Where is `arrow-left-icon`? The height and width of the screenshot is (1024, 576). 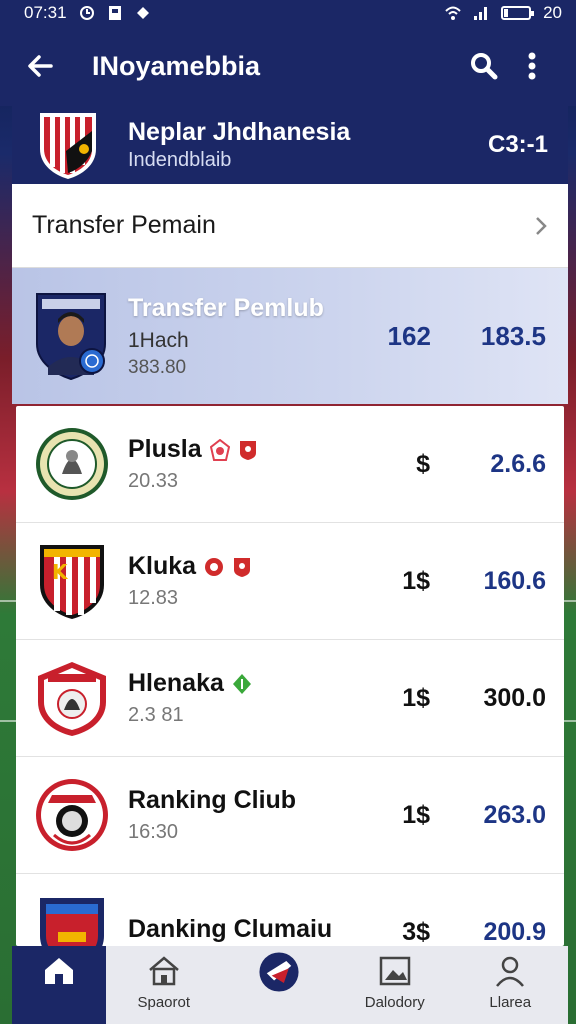 arrow-left-icon is located at coordinates (40, 66).